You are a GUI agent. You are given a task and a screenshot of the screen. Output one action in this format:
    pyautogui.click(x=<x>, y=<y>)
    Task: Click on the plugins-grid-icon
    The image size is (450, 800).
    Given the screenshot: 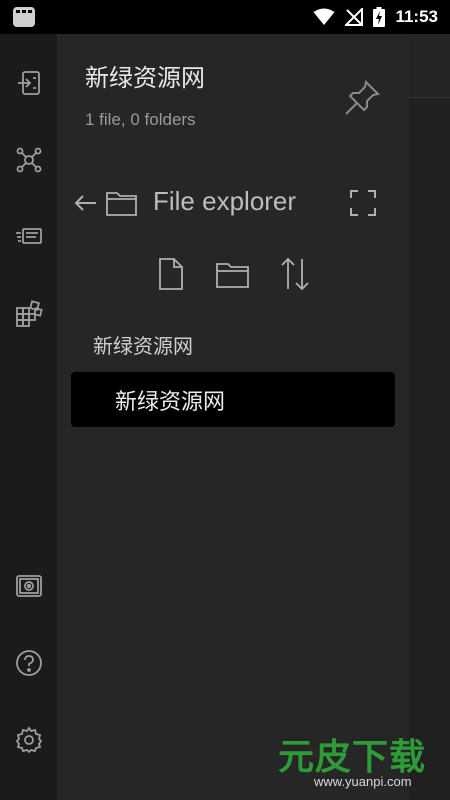 What is the action you would take?
    pyautogui.click(x=29, y=313)
    